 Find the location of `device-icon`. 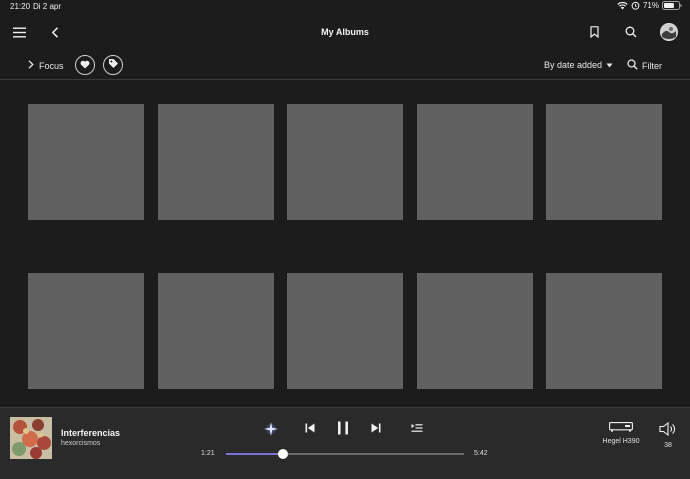

device-icon is located at coordinates (621, 428).